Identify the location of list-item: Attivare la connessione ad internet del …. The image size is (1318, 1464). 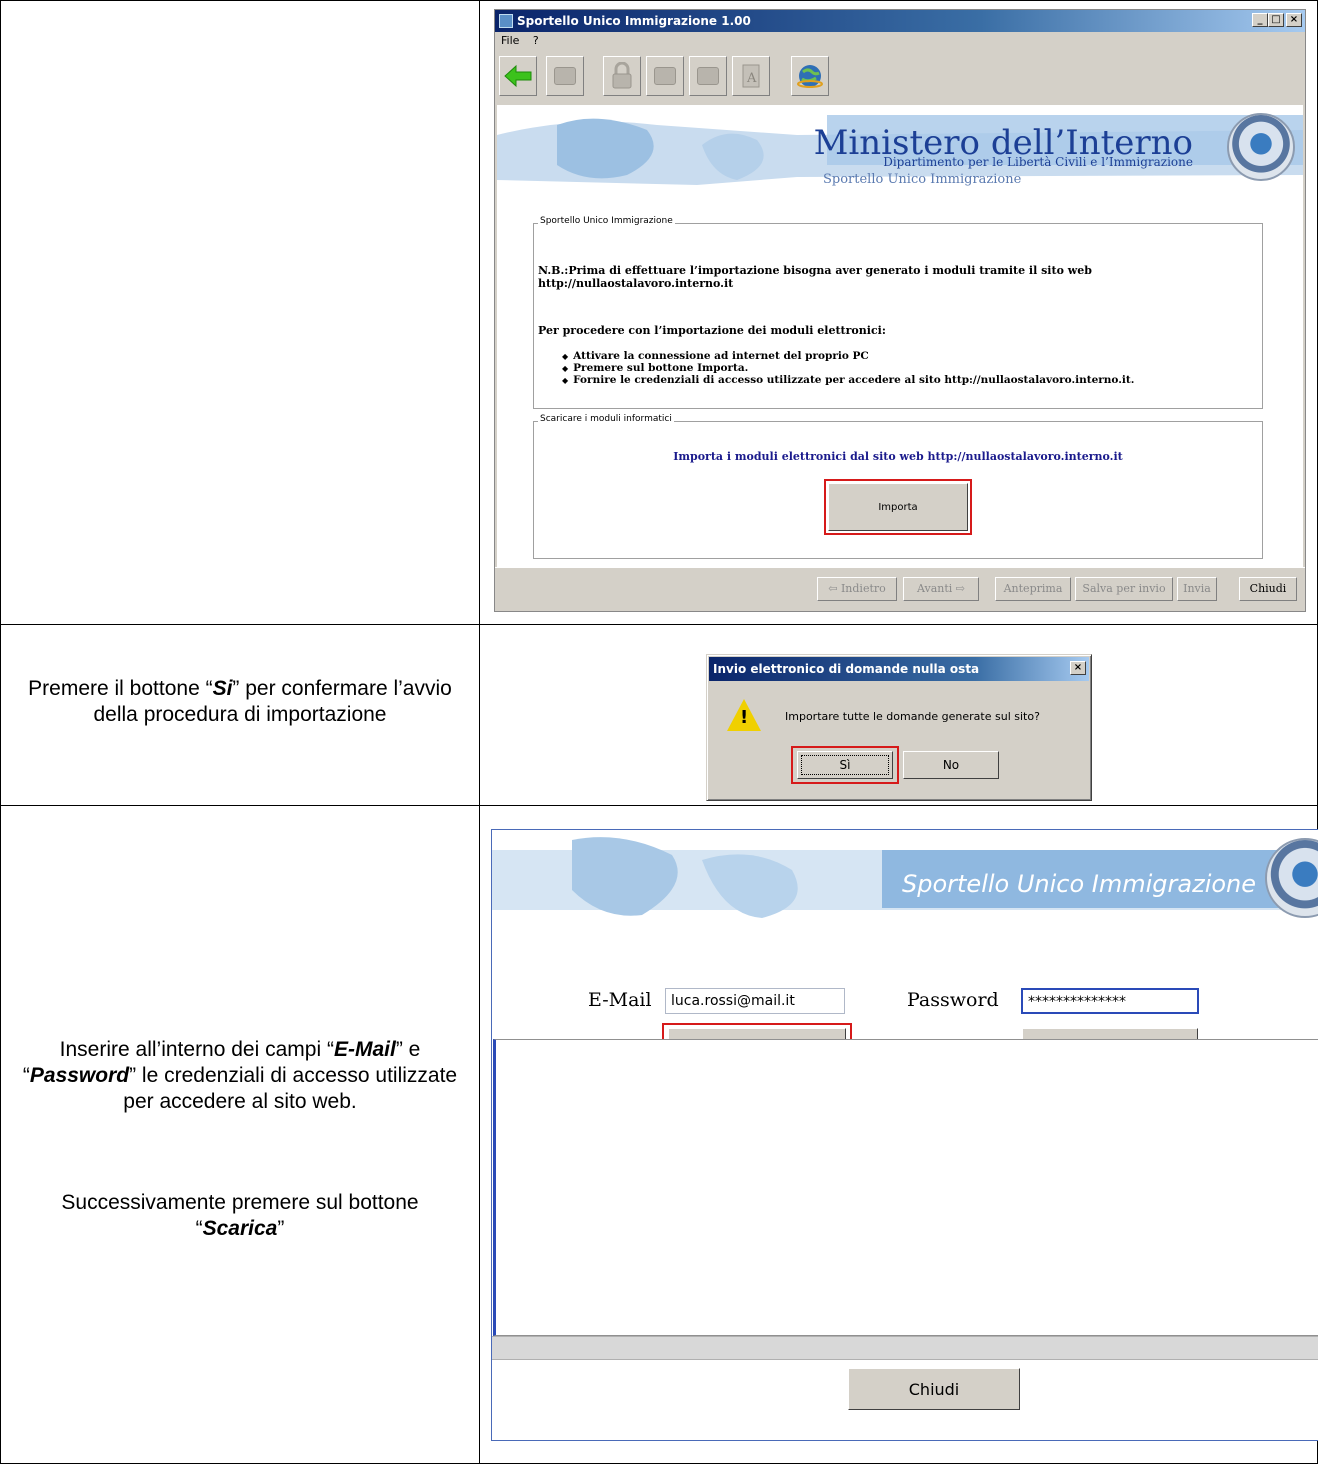
(848, 356).